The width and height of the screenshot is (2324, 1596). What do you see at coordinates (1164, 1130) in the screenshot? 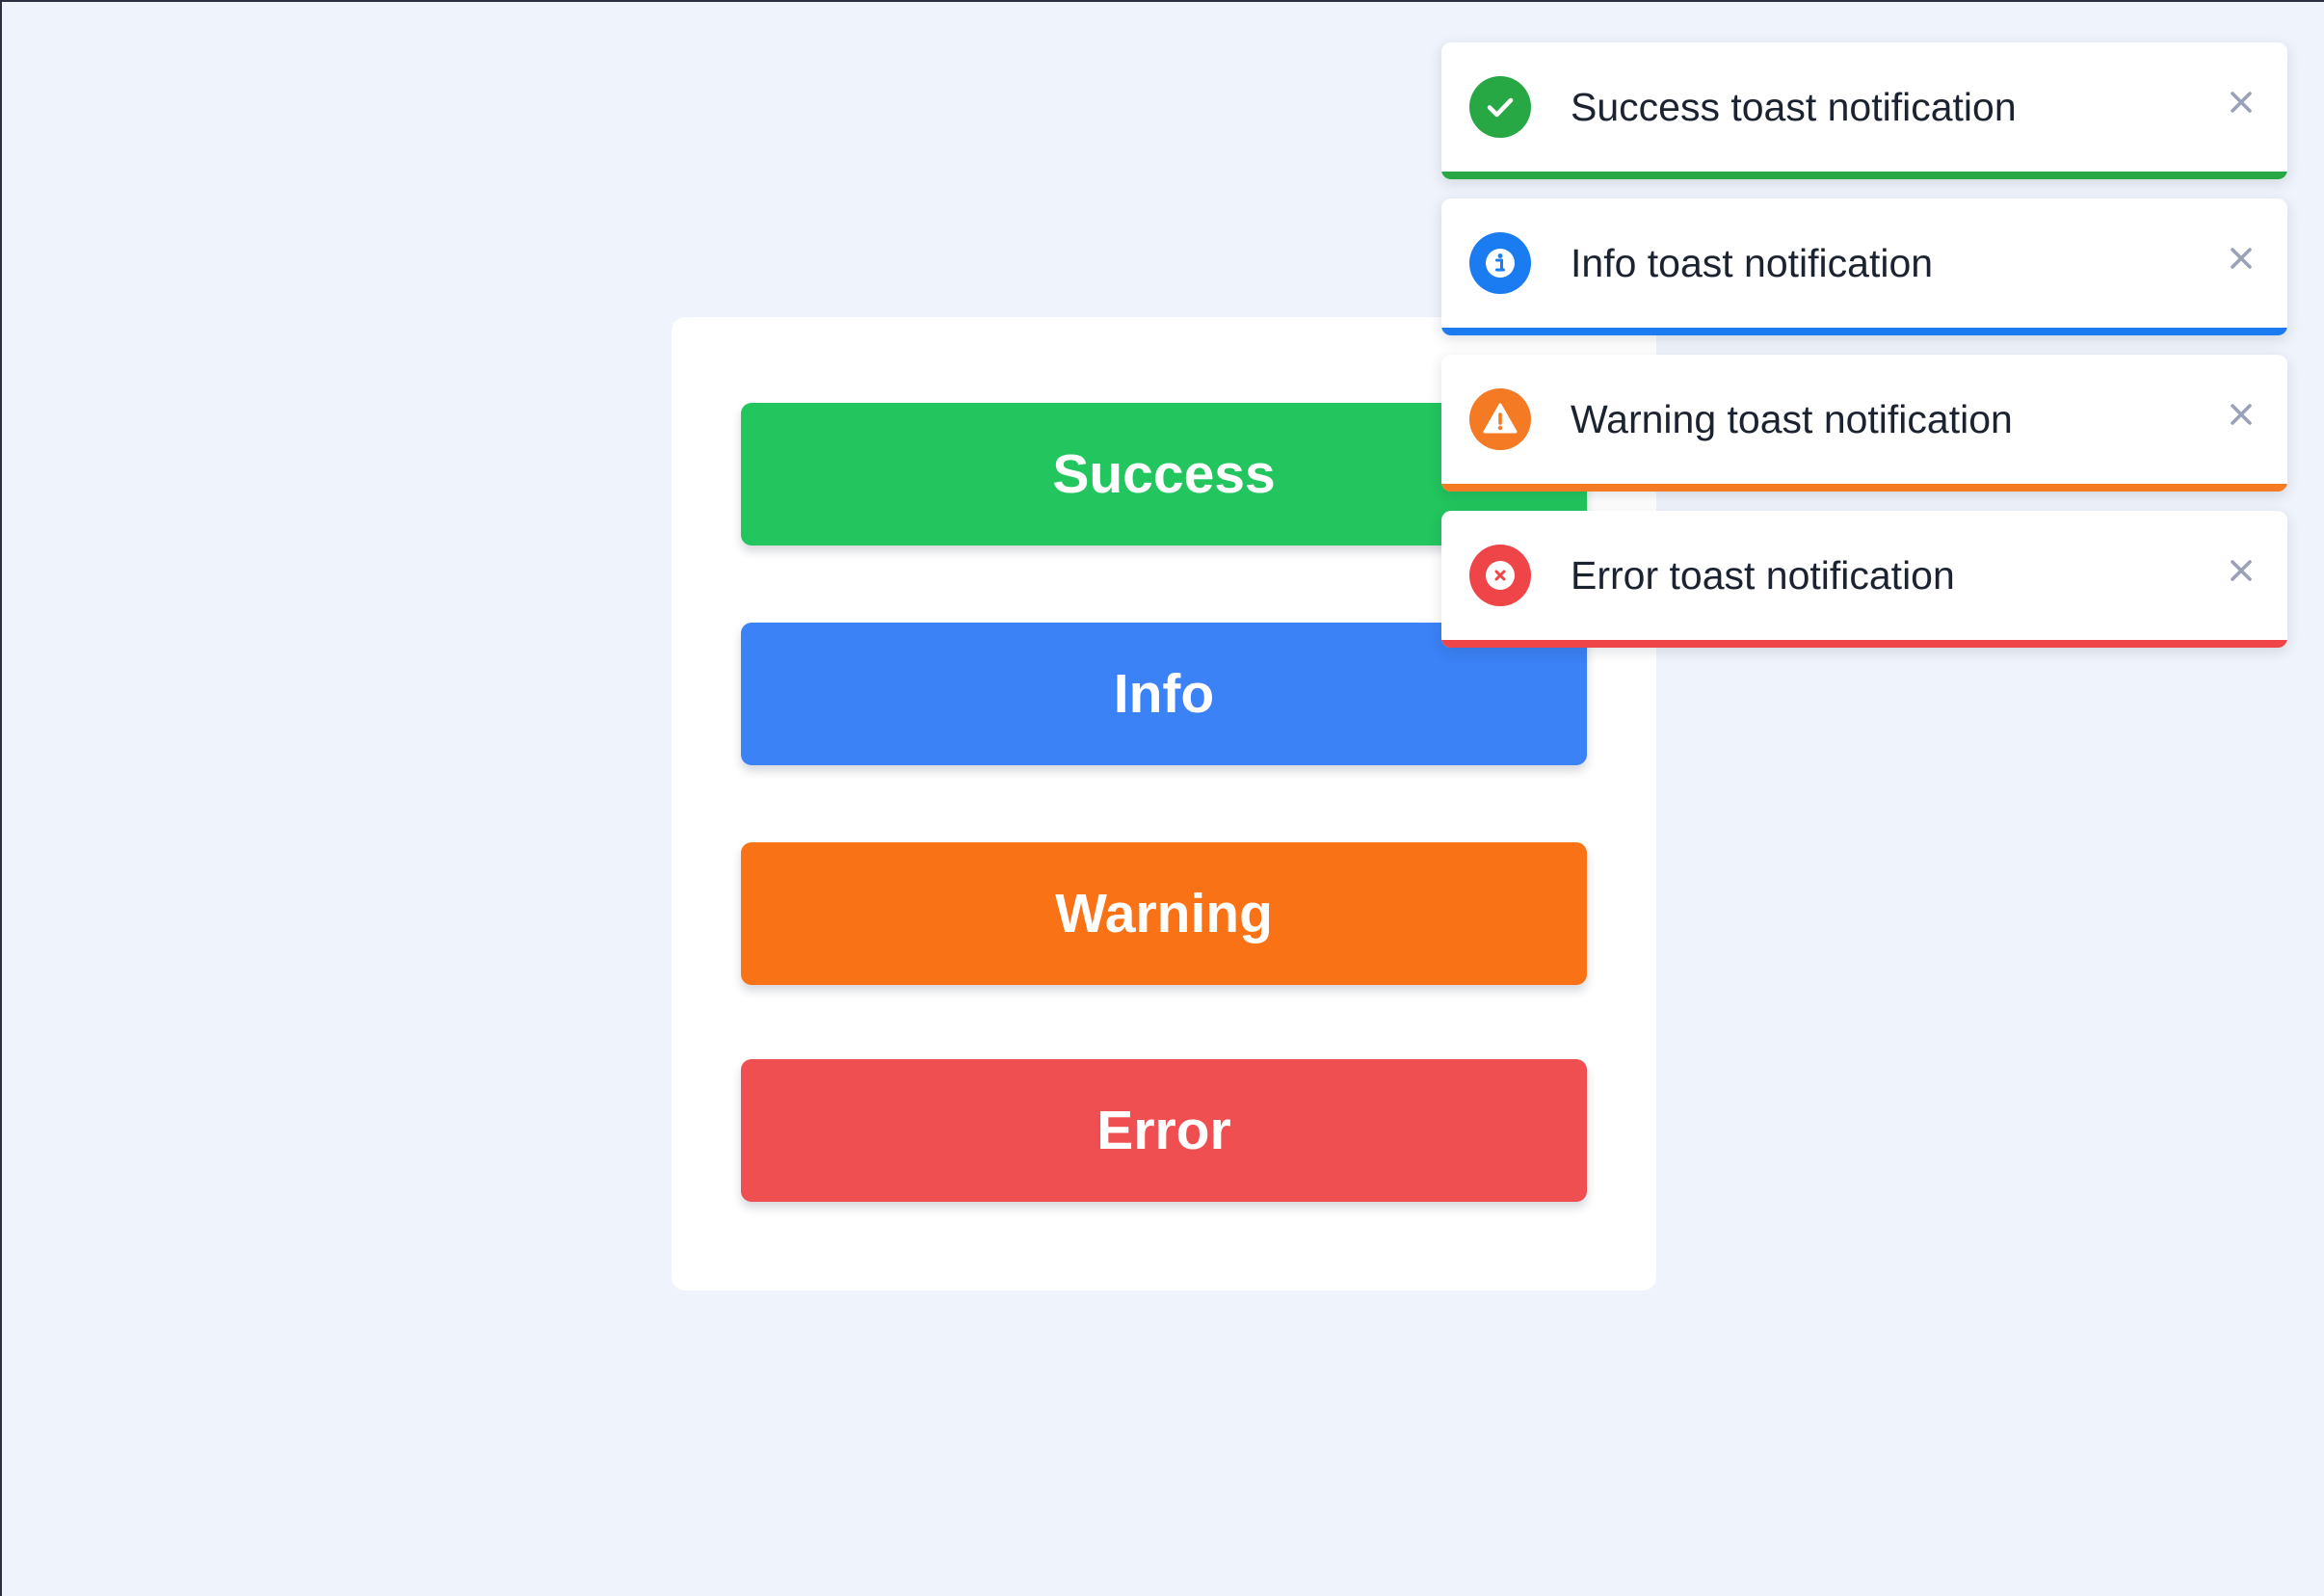
I see `error-button: Error` at bounding box center [1164, 1130].